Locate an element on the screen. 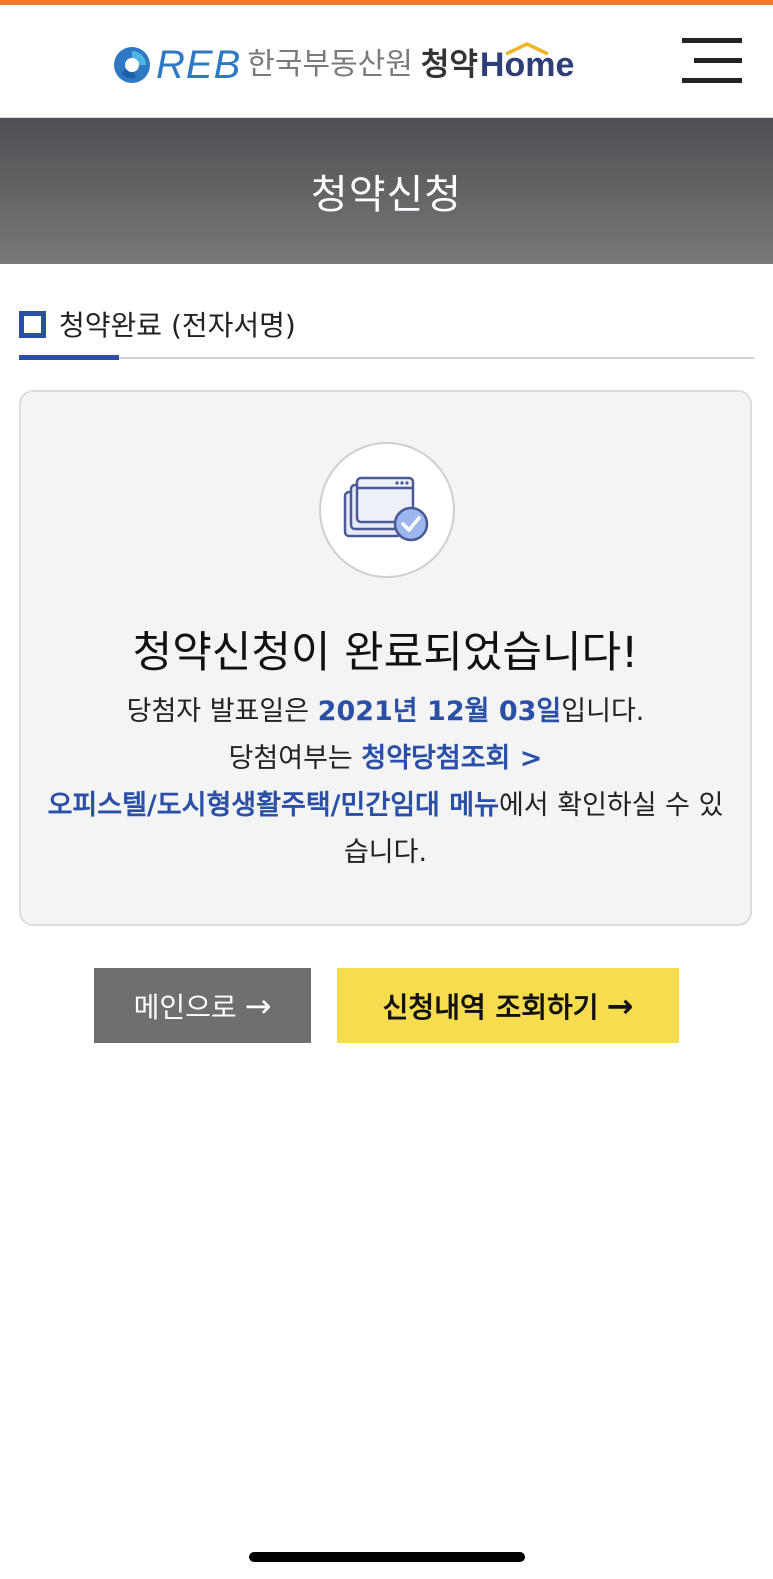 Image resolution: width=773 pixels, height=1579 pixels. go-main-button: 메인으로 → is located at coordinates (202, 1005).